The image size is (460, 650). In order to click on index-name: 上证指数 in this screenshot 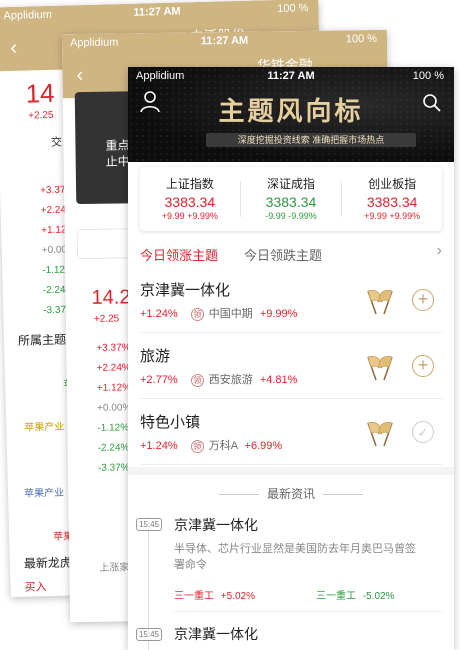, I will do `click(189, 184)`.